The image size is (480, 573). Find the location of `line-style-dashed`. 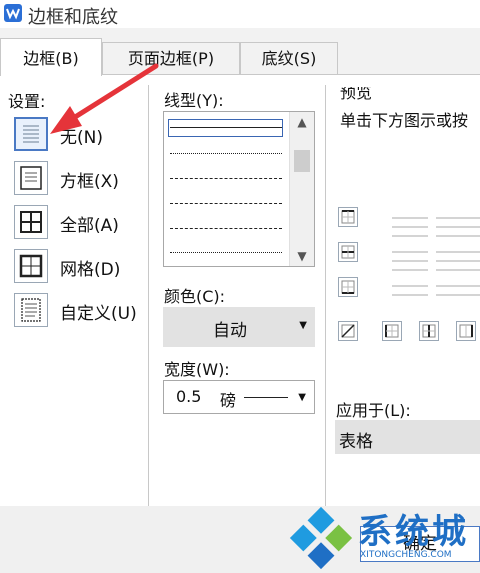

line-style-dashed is located at coordinates (226, 178).